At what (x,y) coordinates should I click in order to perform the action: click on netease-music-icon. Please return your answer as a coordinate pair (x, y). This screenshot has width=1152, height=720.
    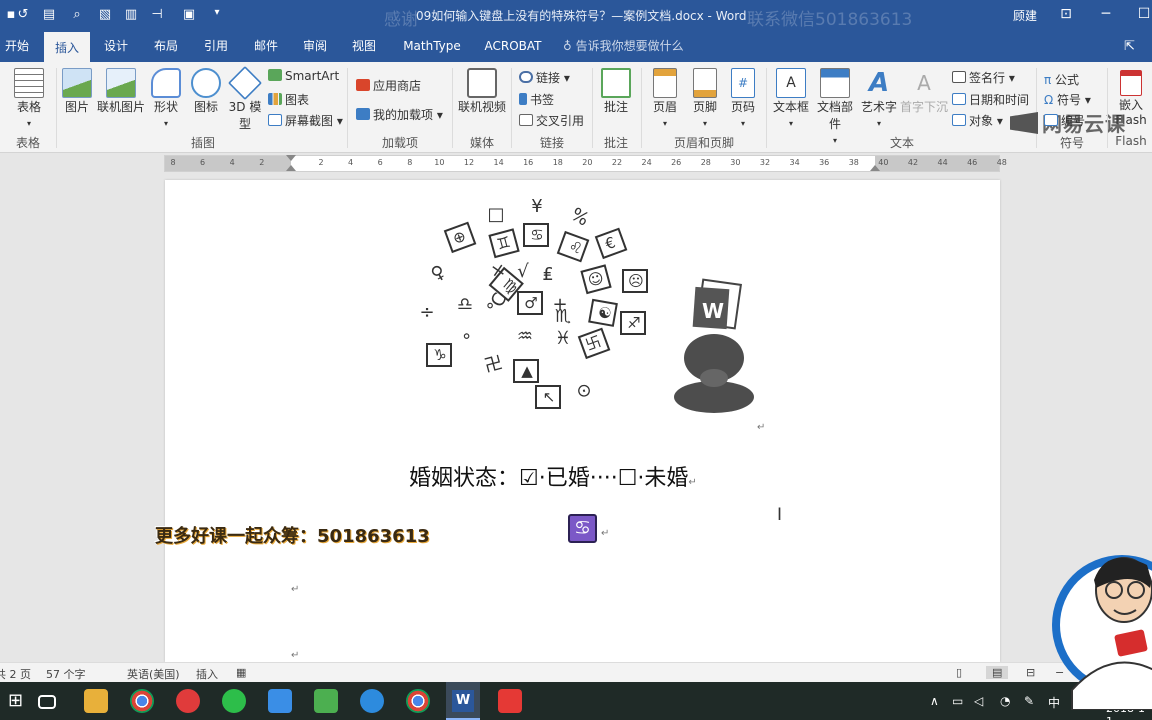
    Looking at the image, I should click on (188, 701).